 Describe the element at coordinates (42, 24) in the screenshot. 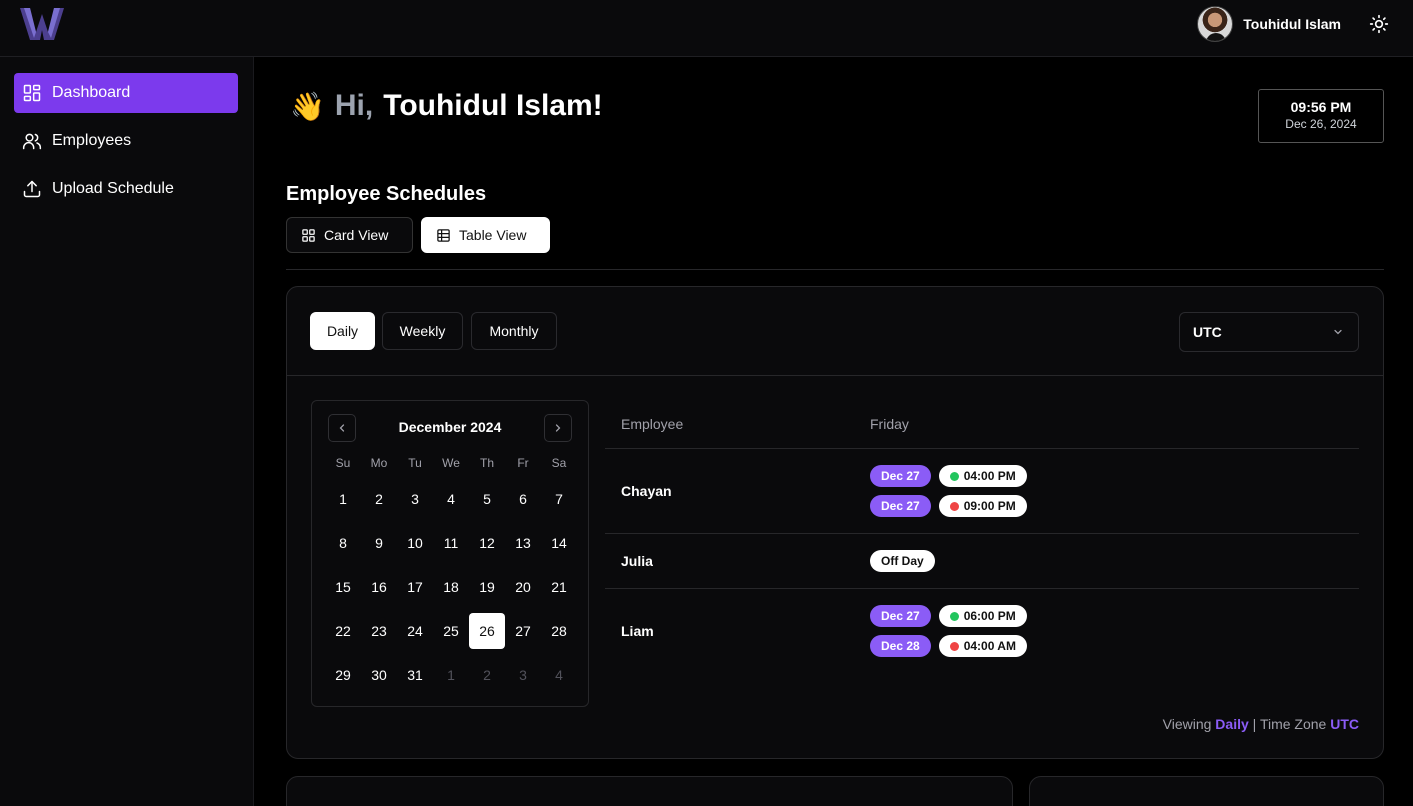

I see `logo-icon` at that location.